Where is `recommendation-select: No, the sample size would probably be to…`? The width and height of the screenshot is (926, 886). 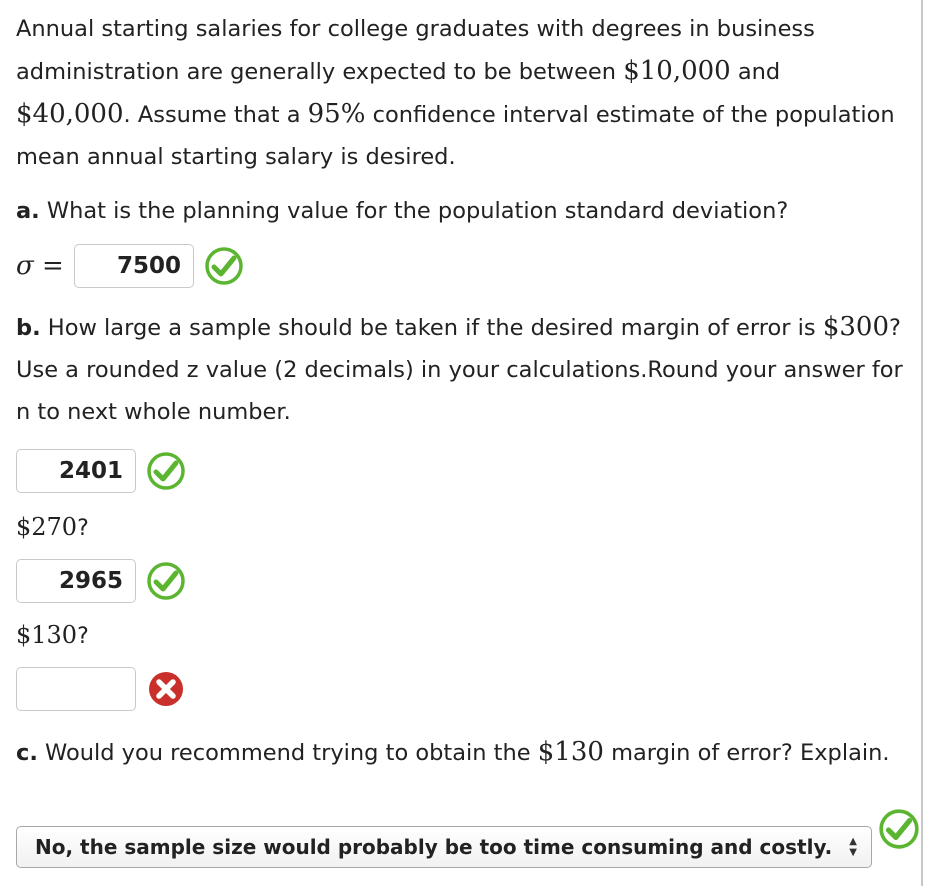
recommendation-select: No, the sample size would probably be to… is located at coordinates (444, 847).